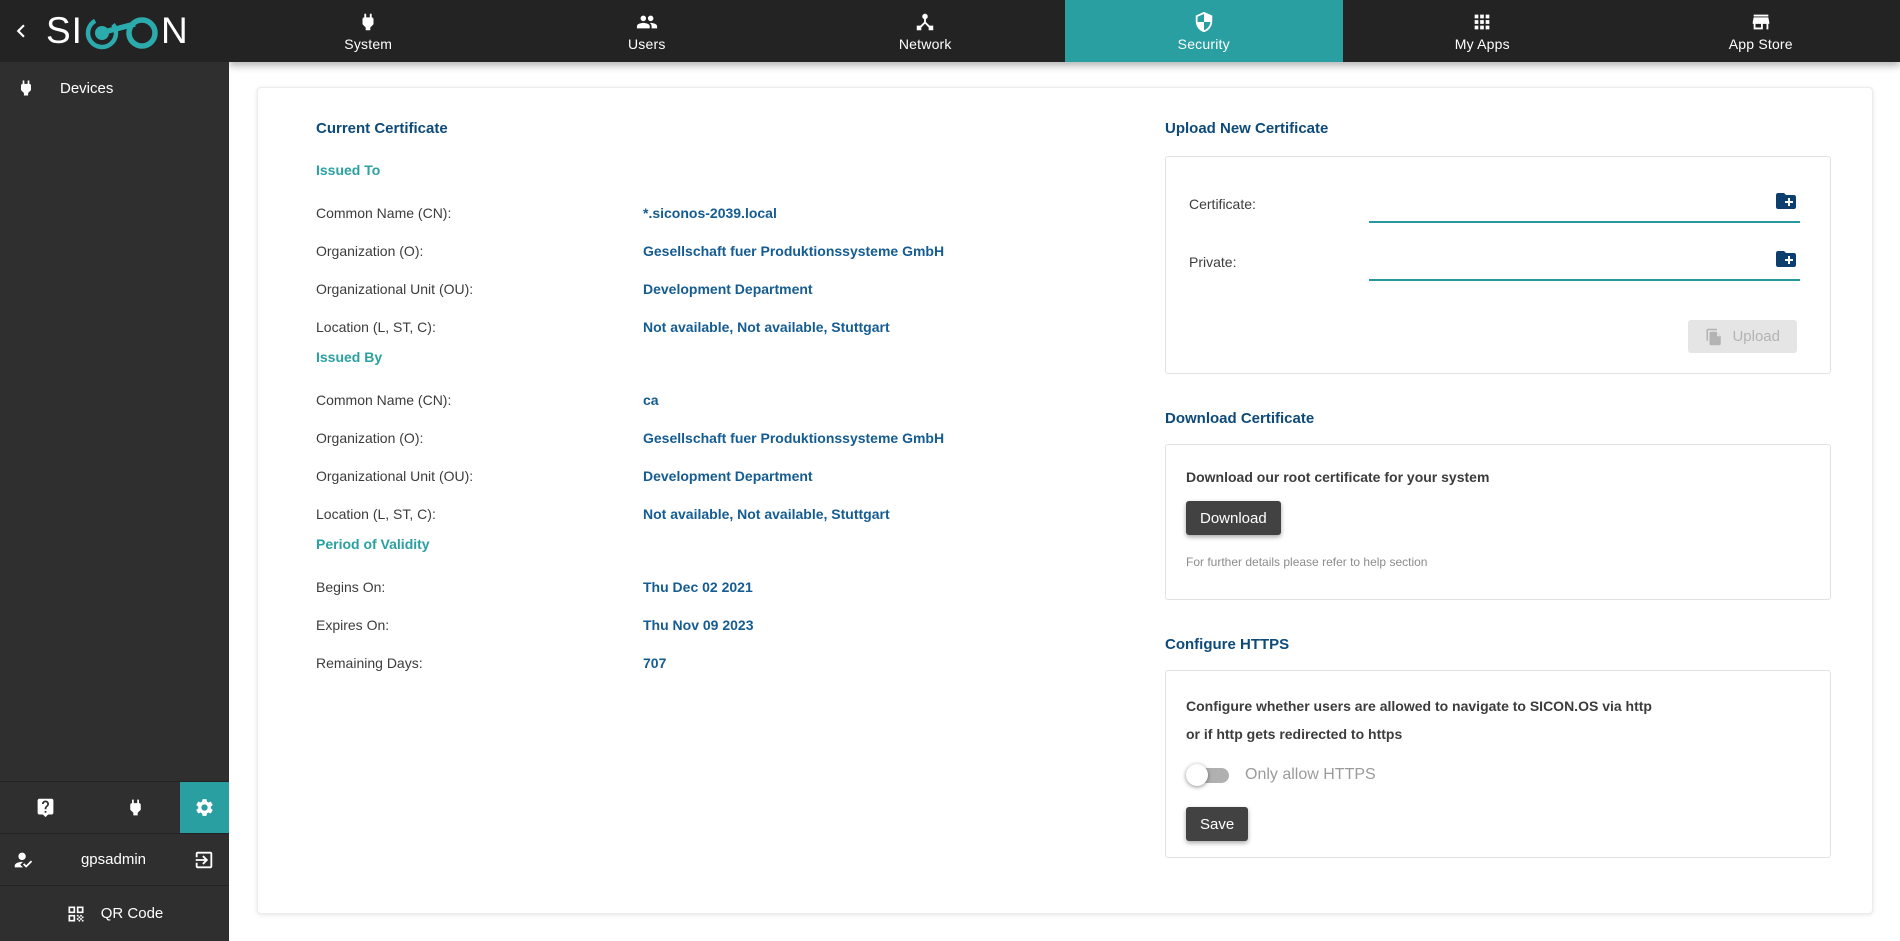  What do you see at coordinates (368, 43) in the screenshot?
I see `tab-label: System` at bounding box center [368, 43].